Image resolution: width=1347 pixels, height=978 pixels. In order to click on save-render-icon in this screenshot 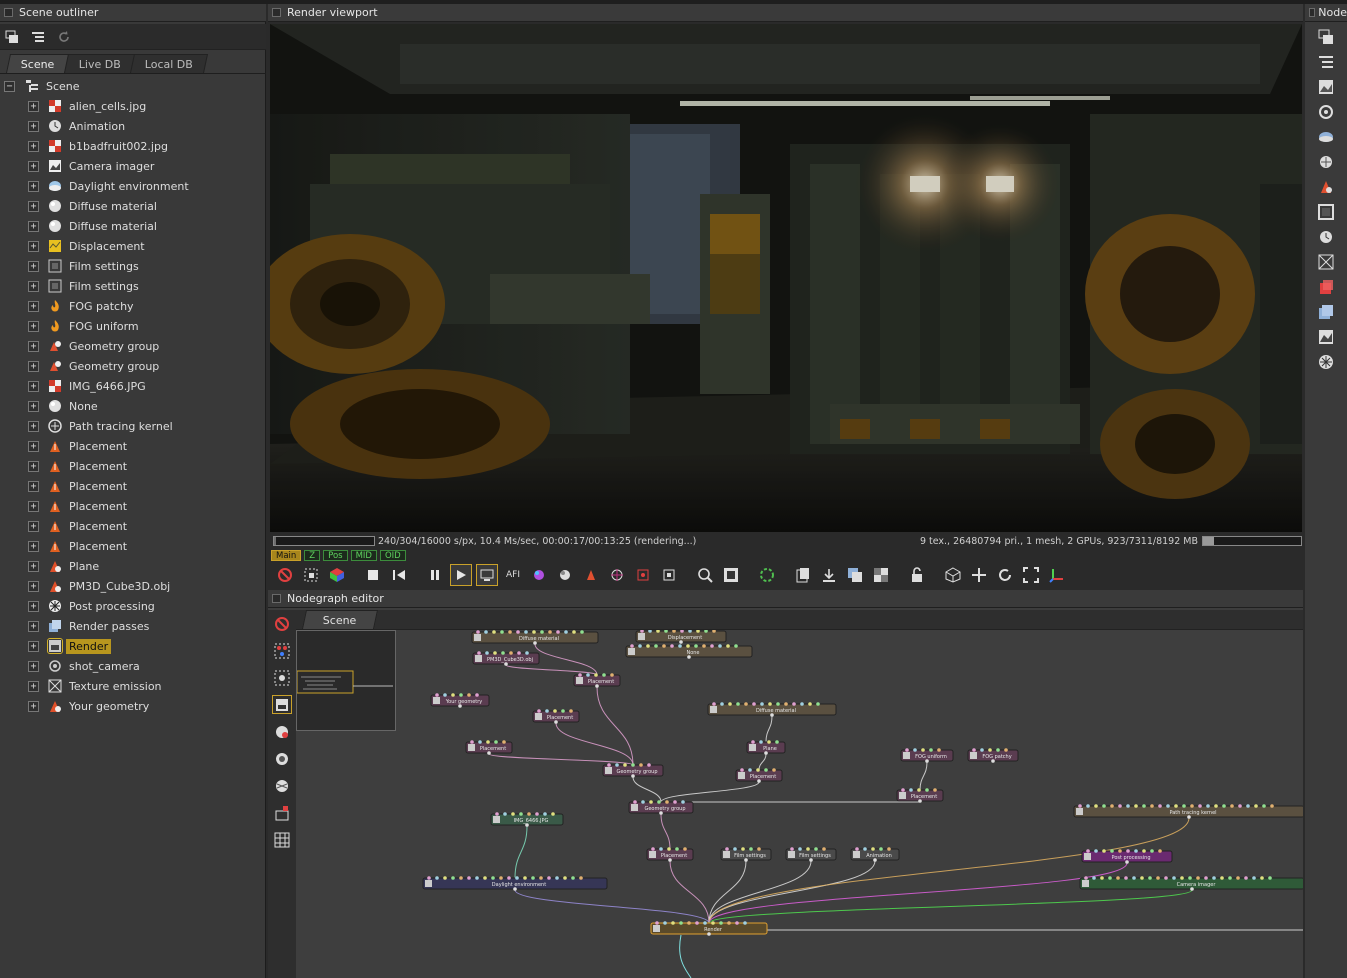, I will do `click(829, 575)`.